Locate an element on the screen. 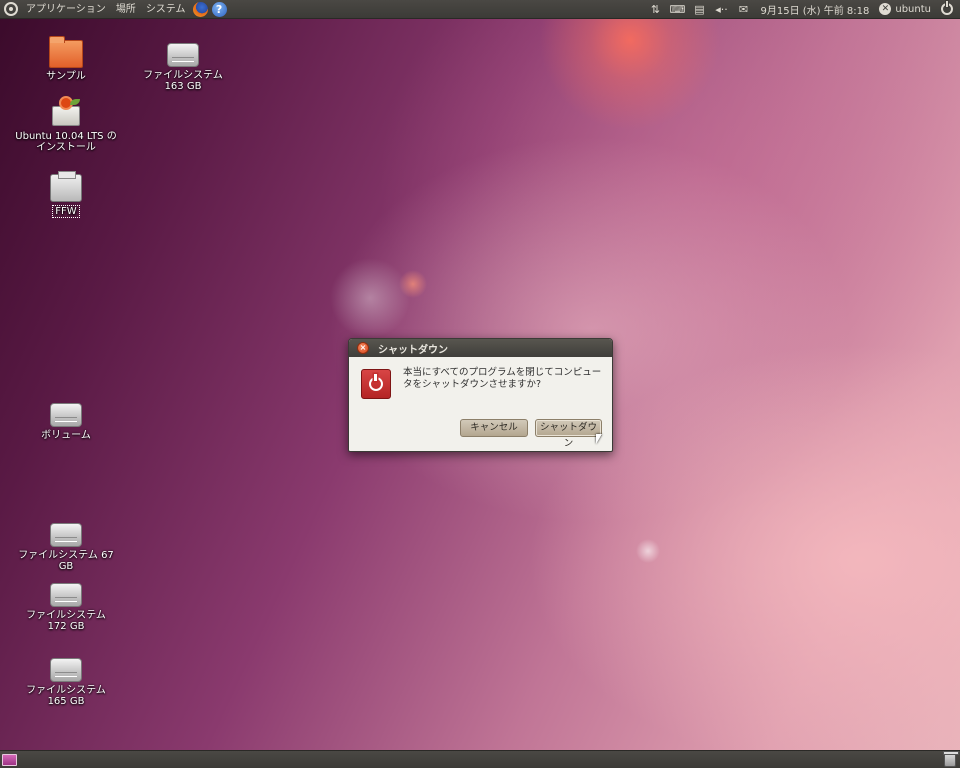  top-panel-left: アプリケーション 場所 システム ? is located at coordinates (114, 9).